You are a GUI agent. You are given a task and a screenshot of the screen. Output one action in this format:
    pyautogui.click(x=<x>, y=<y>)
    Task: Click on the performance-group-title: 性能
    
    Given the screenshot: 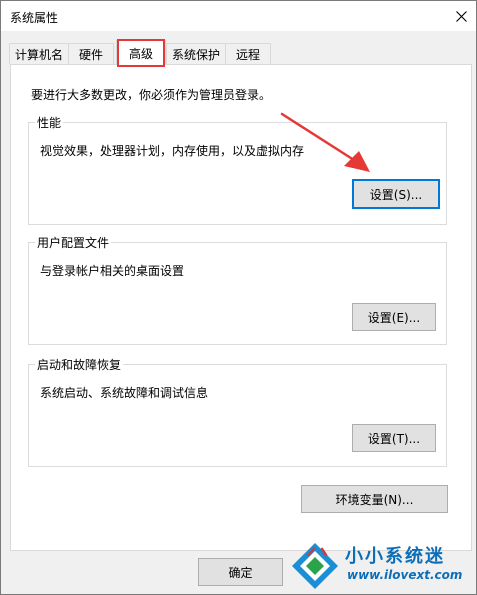 What is the action you would take?
    pyautogui.click(x=49, y=122)
    